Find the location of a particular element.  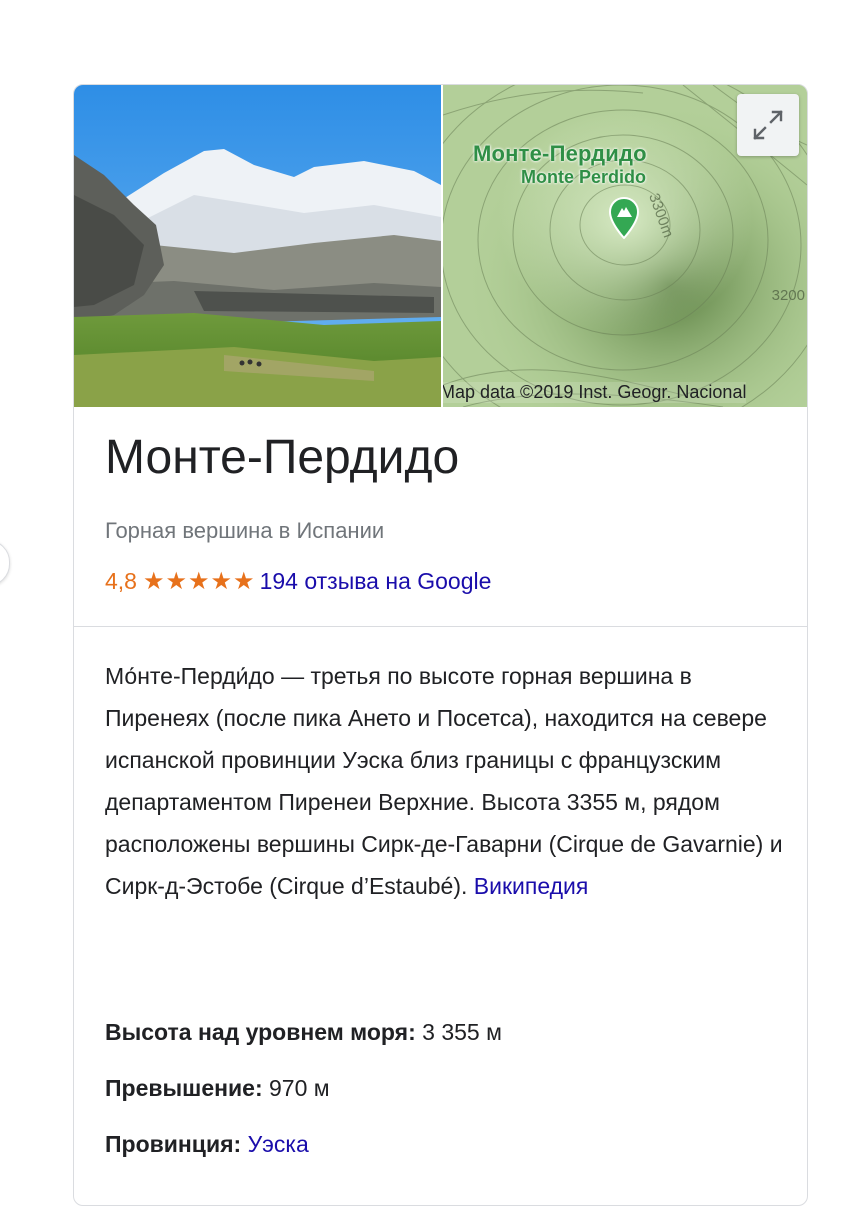

rating-row: 4,8 ★★★★★ 194 отзыва на Google is located at coordinates (298, 581).